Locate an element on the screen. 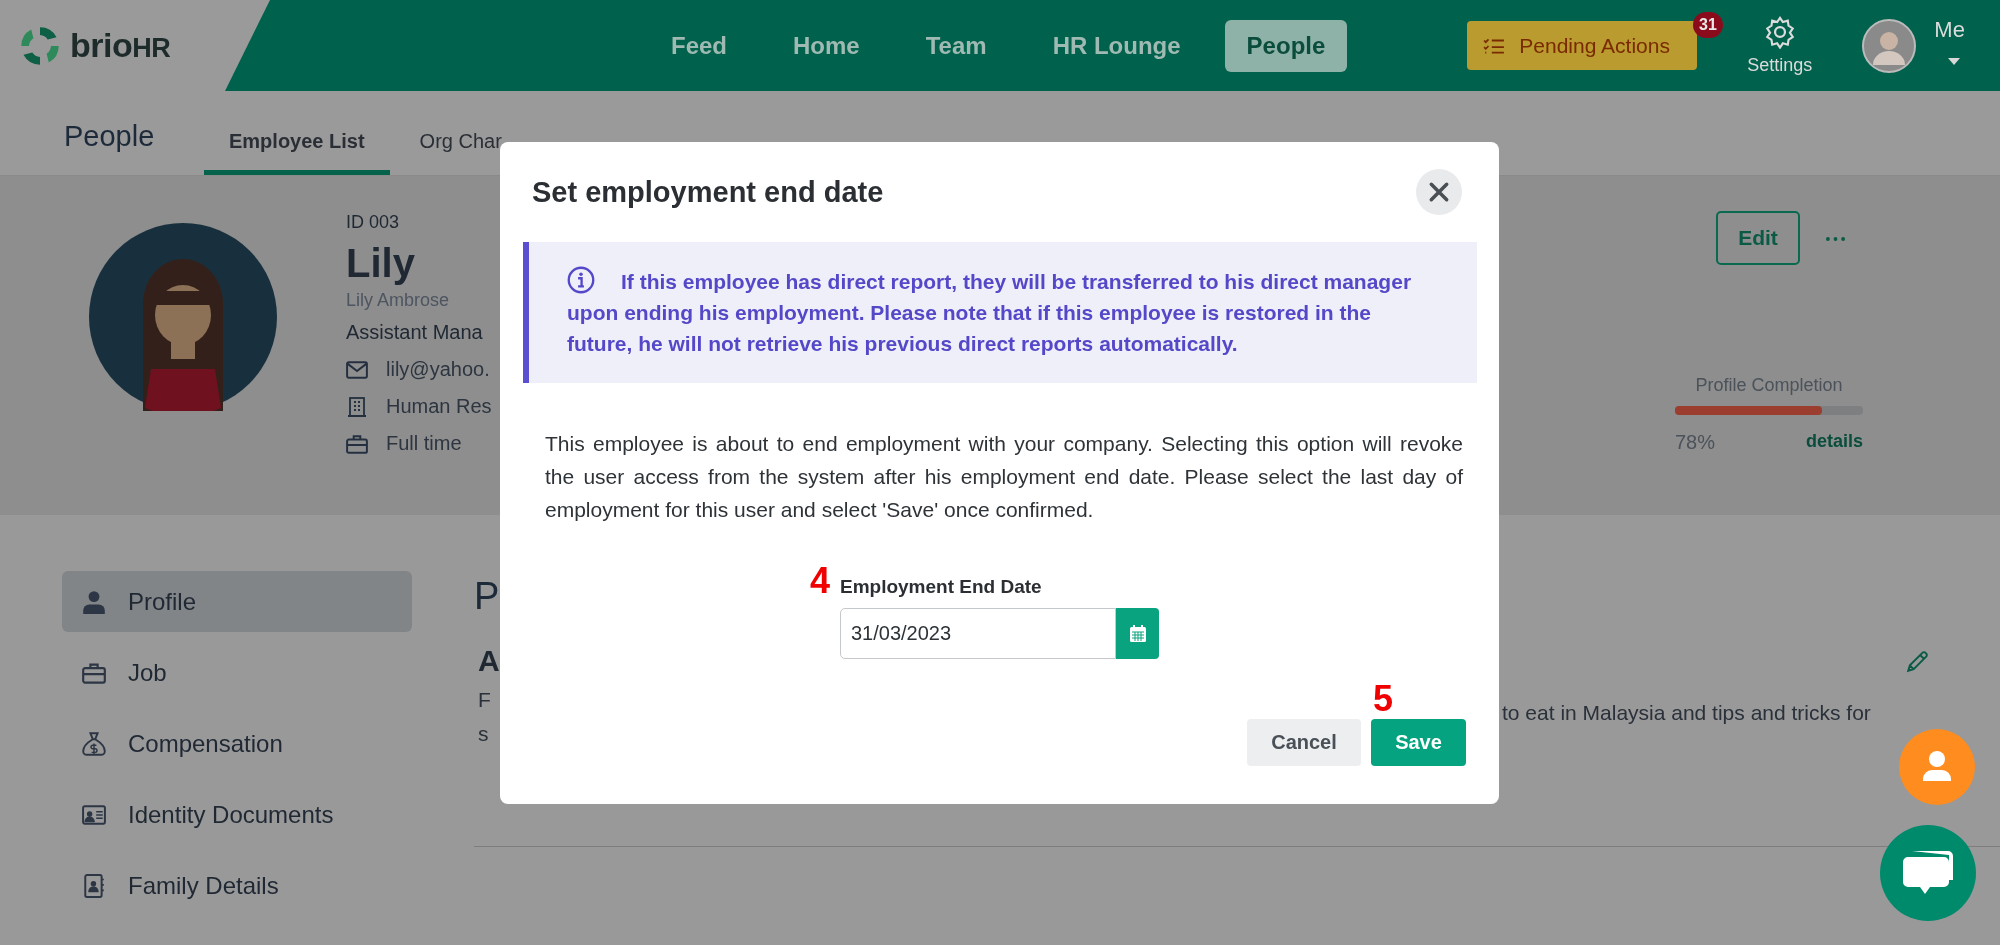  calendar-icon is located at coordinates (1137, 633).